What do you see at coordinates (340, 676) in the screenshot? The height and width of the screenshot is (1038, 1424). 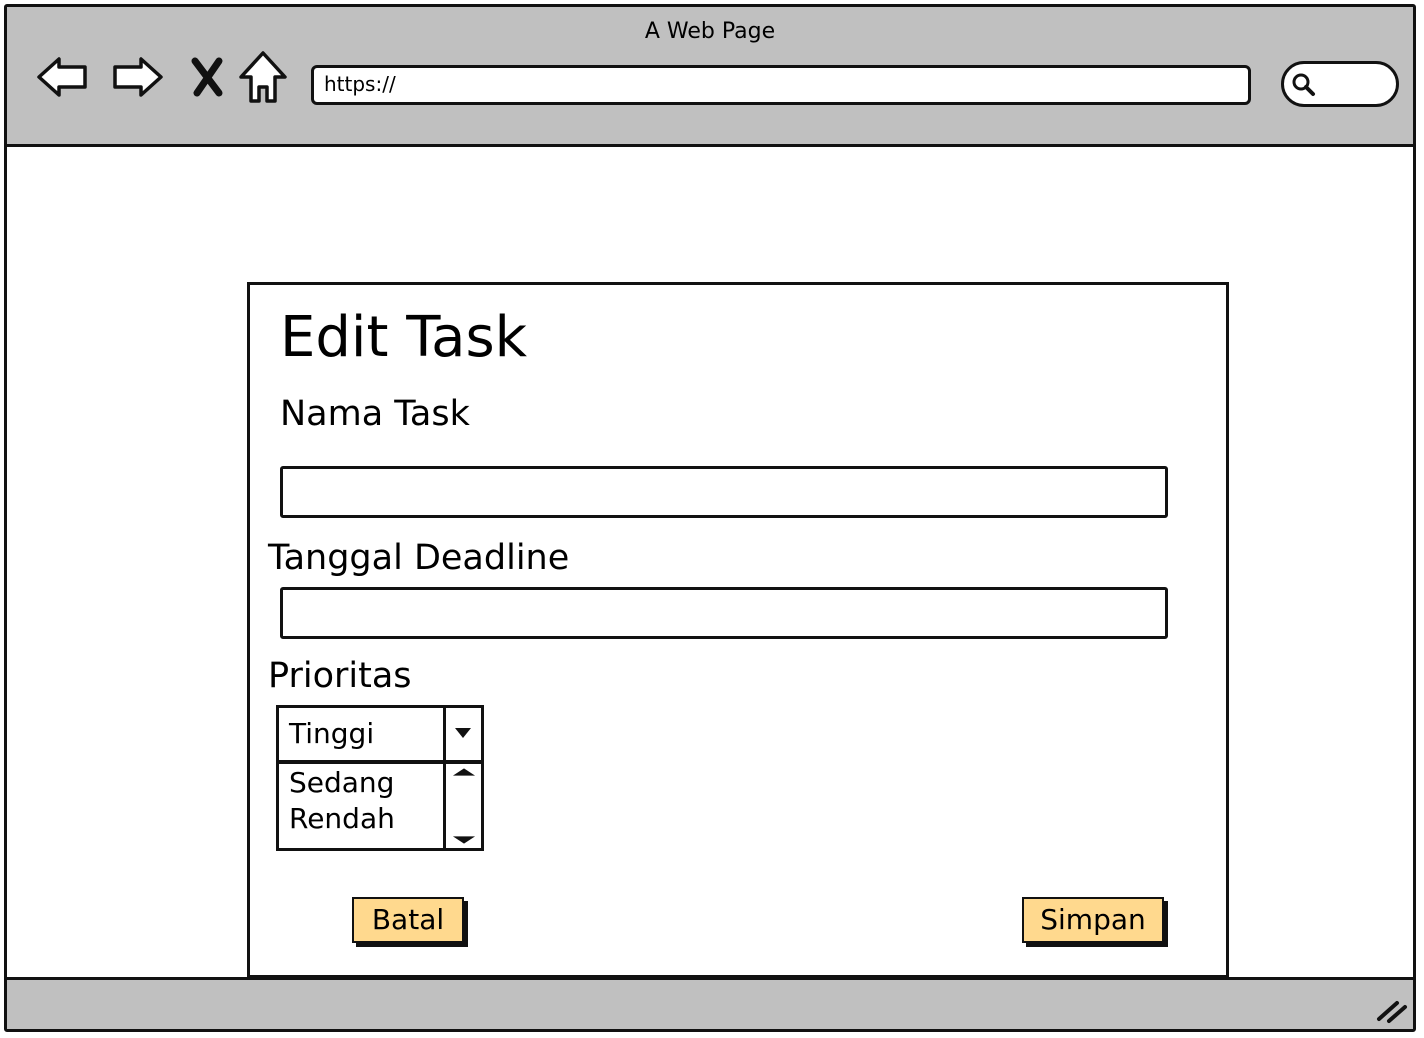 I see `priority-label: Prioritas` at bounding box center [340, 676].